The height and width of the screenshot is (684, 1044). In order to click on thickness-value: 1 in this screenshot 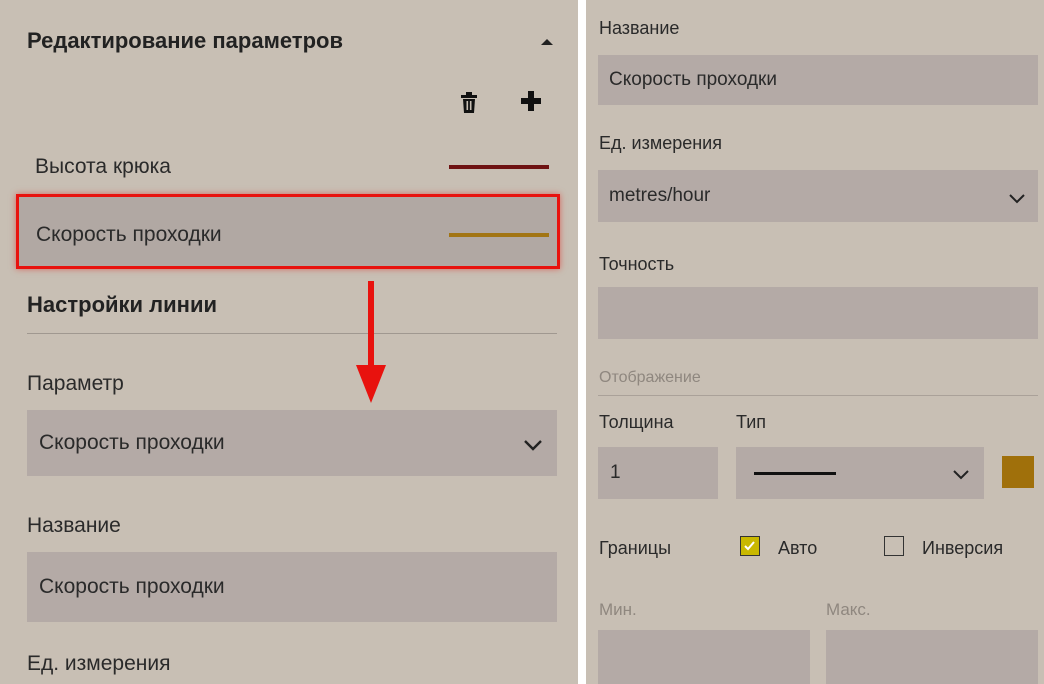, I will do `click(615, 472)`.